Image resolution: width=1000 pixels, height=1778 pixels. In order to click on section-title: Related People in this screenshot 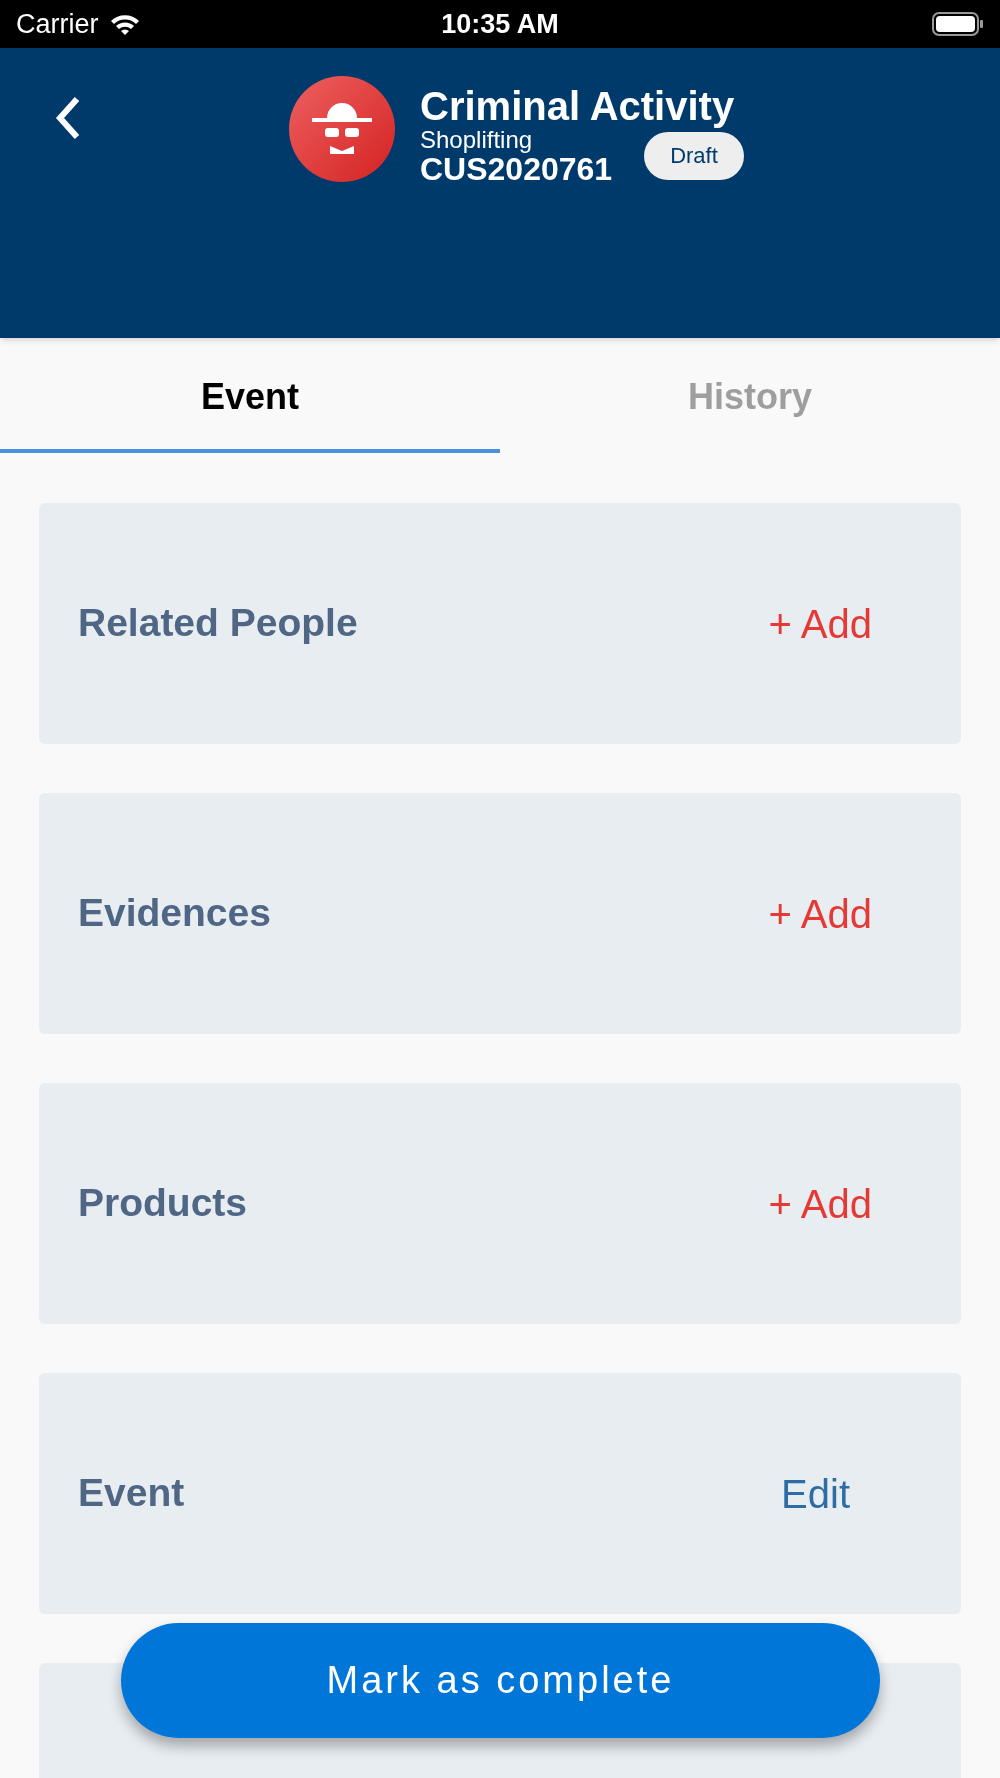, I will do `click(218, 623)`.